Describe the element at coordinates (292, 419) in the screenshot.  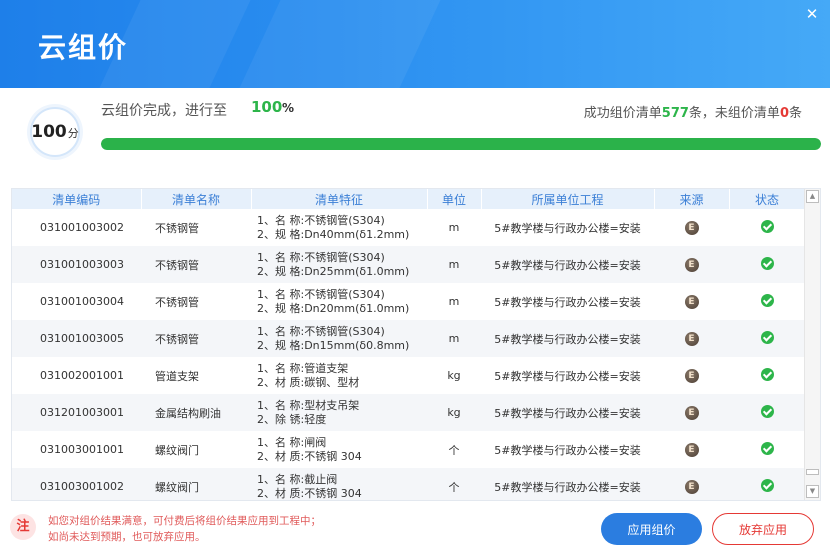
I see `feature-line: 2、除 锈:轻度` at that location.